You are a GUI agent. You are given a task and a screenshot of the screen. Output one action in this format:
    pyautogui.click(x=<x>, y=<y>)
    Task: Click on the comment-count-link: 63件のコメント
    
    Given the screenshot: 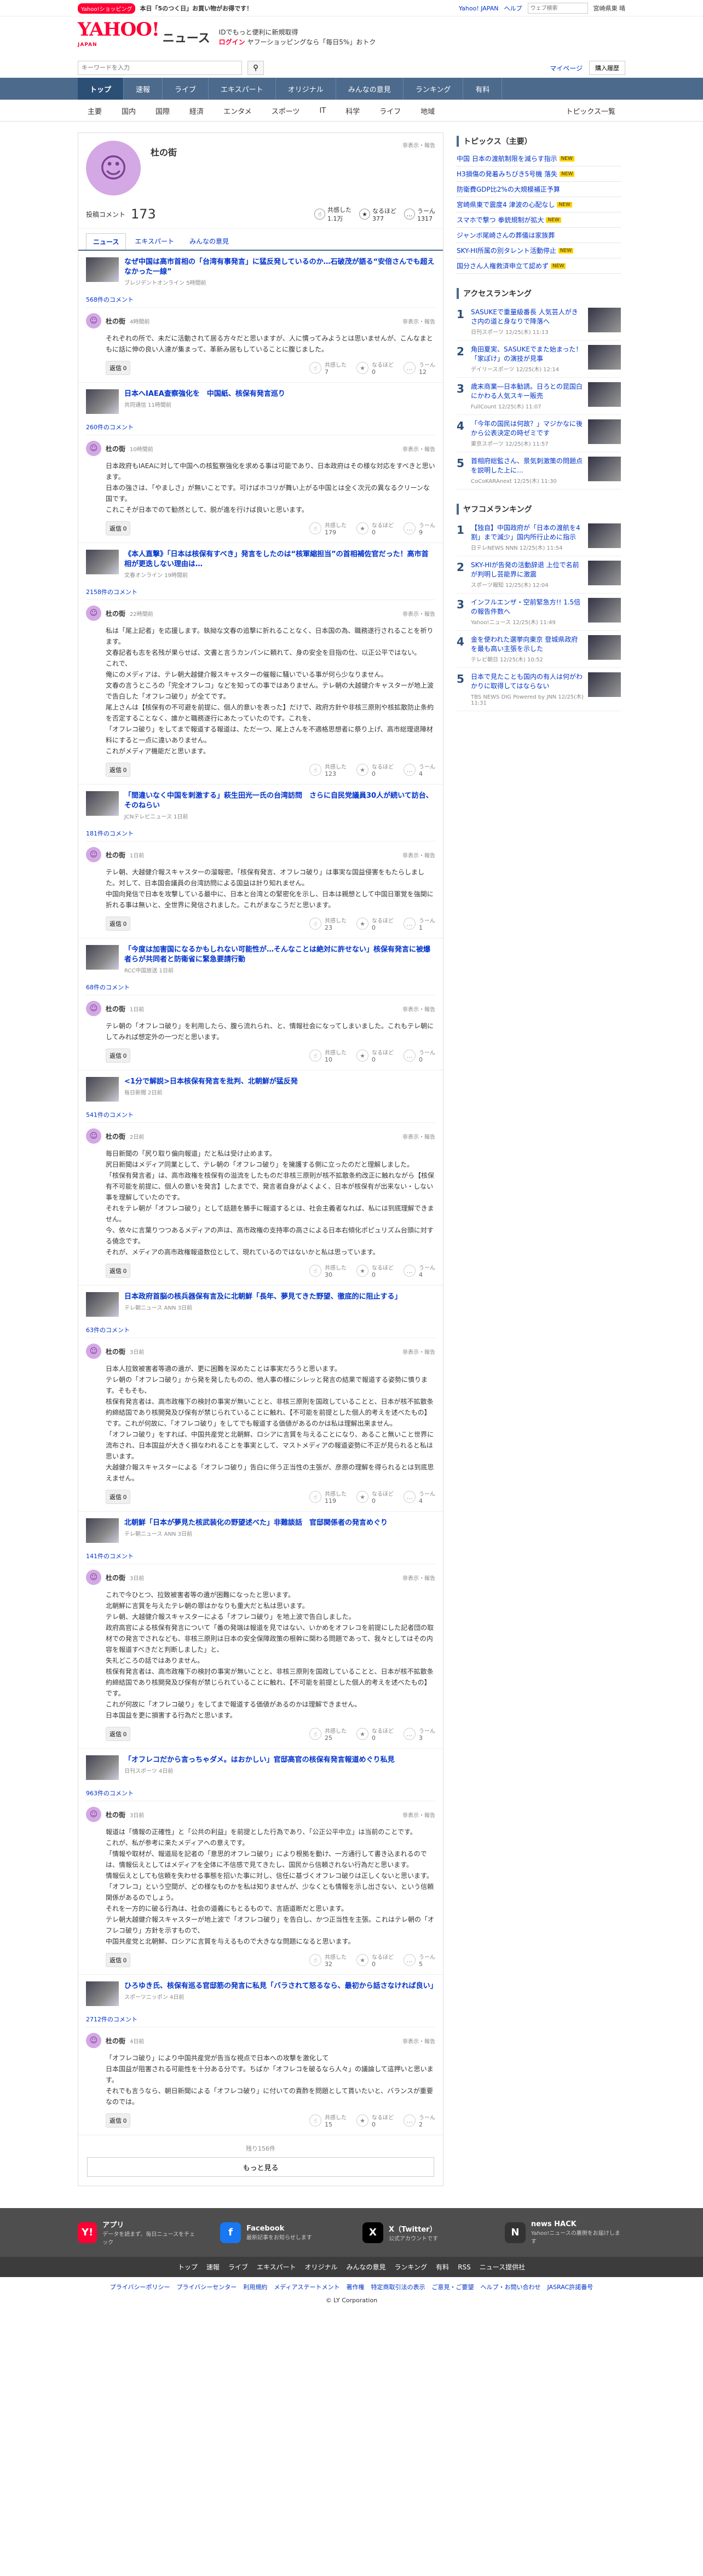 What is the action you would take?
    pyautogui.click(x=260, y=1330)
    